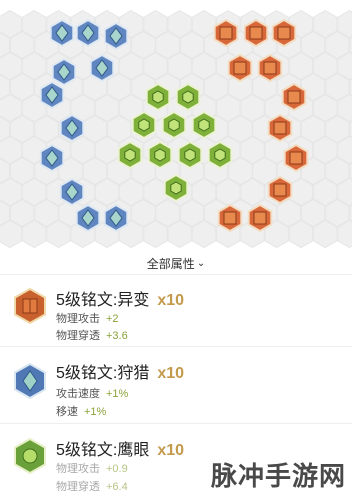 The height and width of the screenshot is (499, 352). What do you see at coordinates (201, 263) in the screenshot?
I see `chevron-down-icon: ⌄` at bounding box center [201, 263].